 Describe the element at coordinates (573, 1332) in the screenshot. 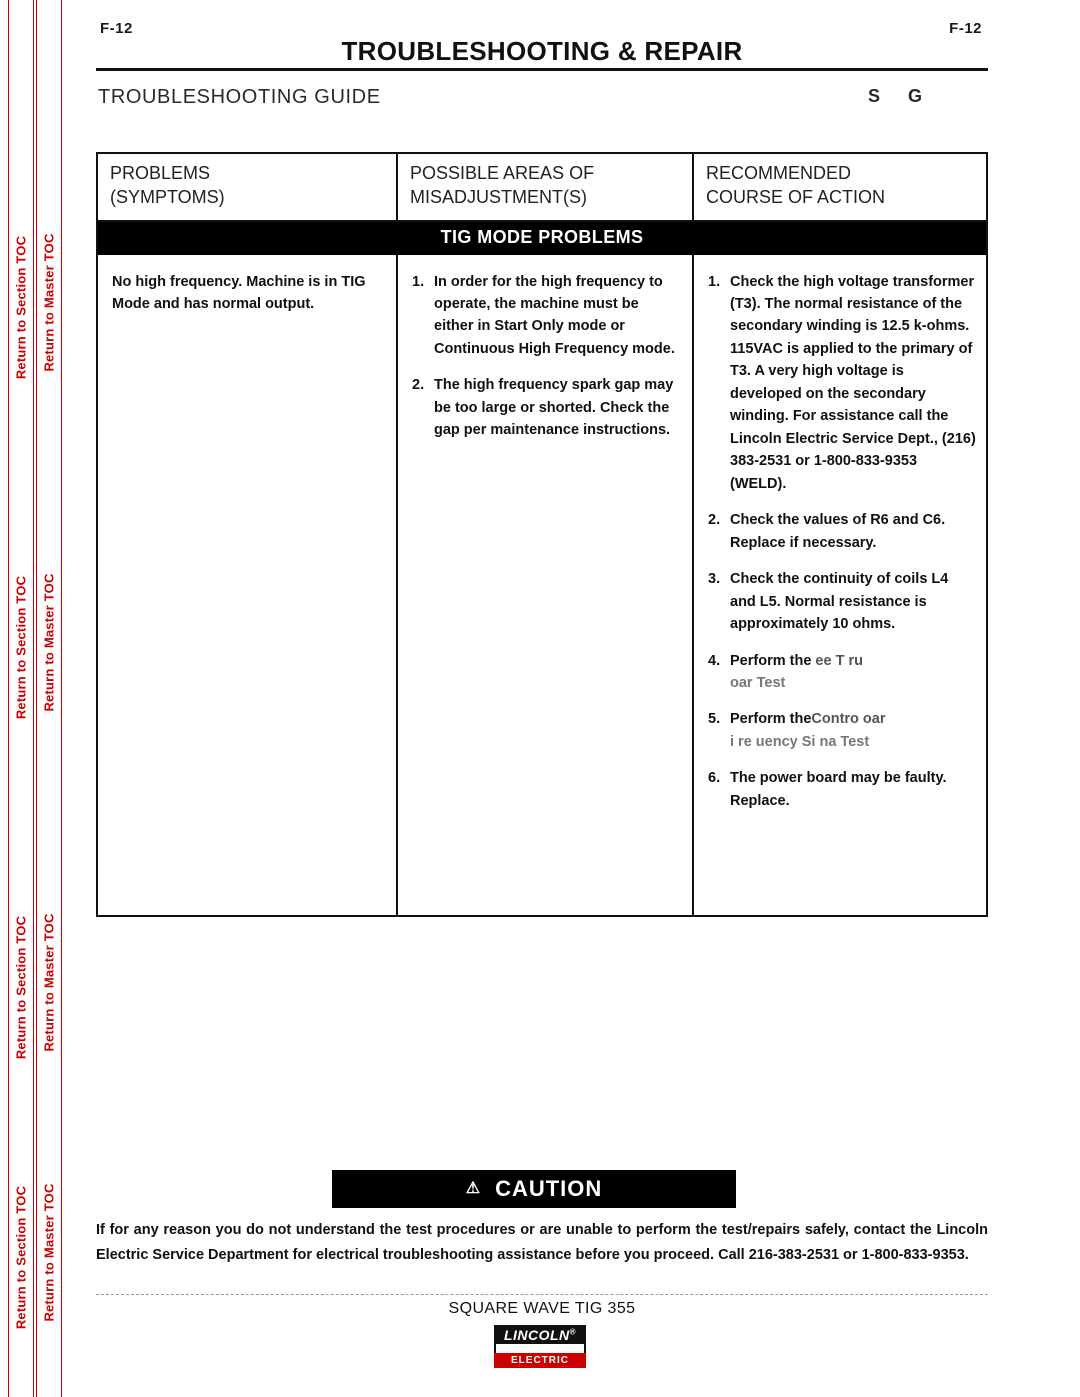

I see `registered-trademark-icon: ®` at that location.